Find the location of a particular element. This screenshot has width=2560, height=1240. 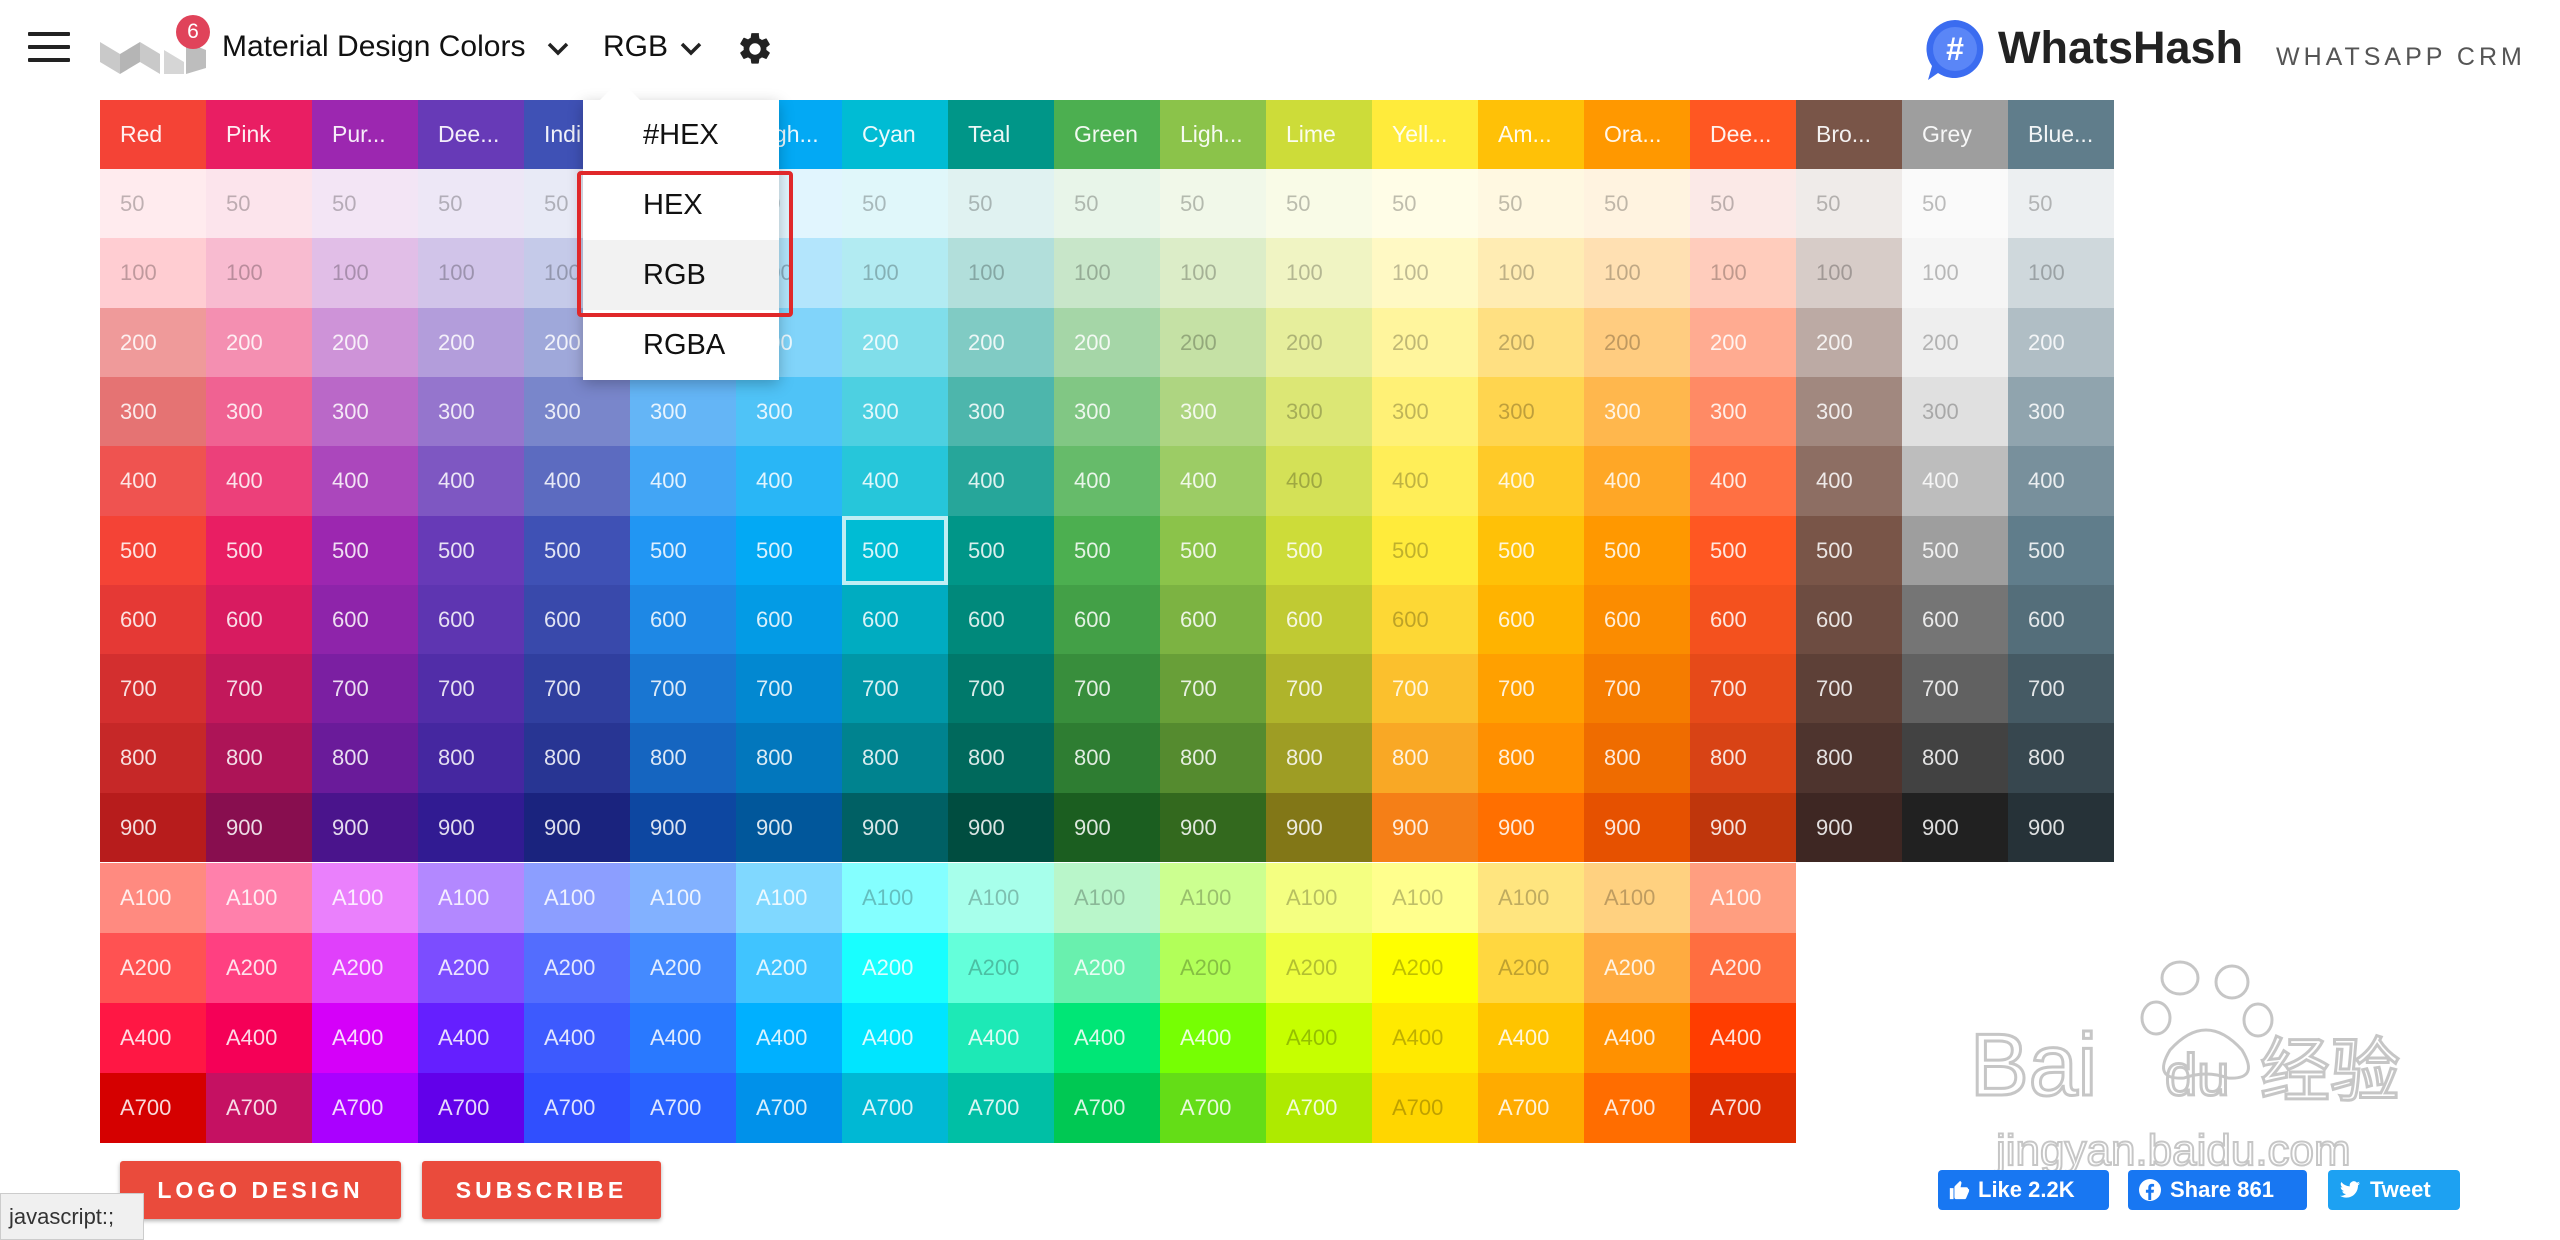

format-selector: RGB is located at coordinates (635, 47).